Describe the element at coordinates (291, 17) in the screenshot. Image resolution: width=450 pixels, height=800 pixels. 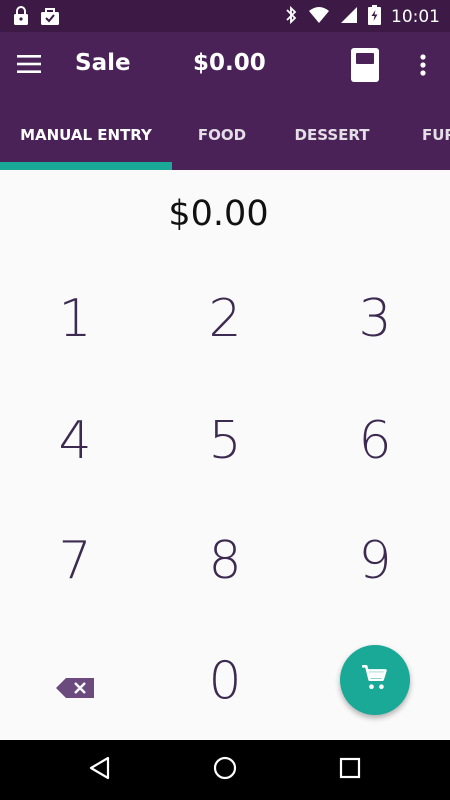
I see `bluetooth-icon` at that location.